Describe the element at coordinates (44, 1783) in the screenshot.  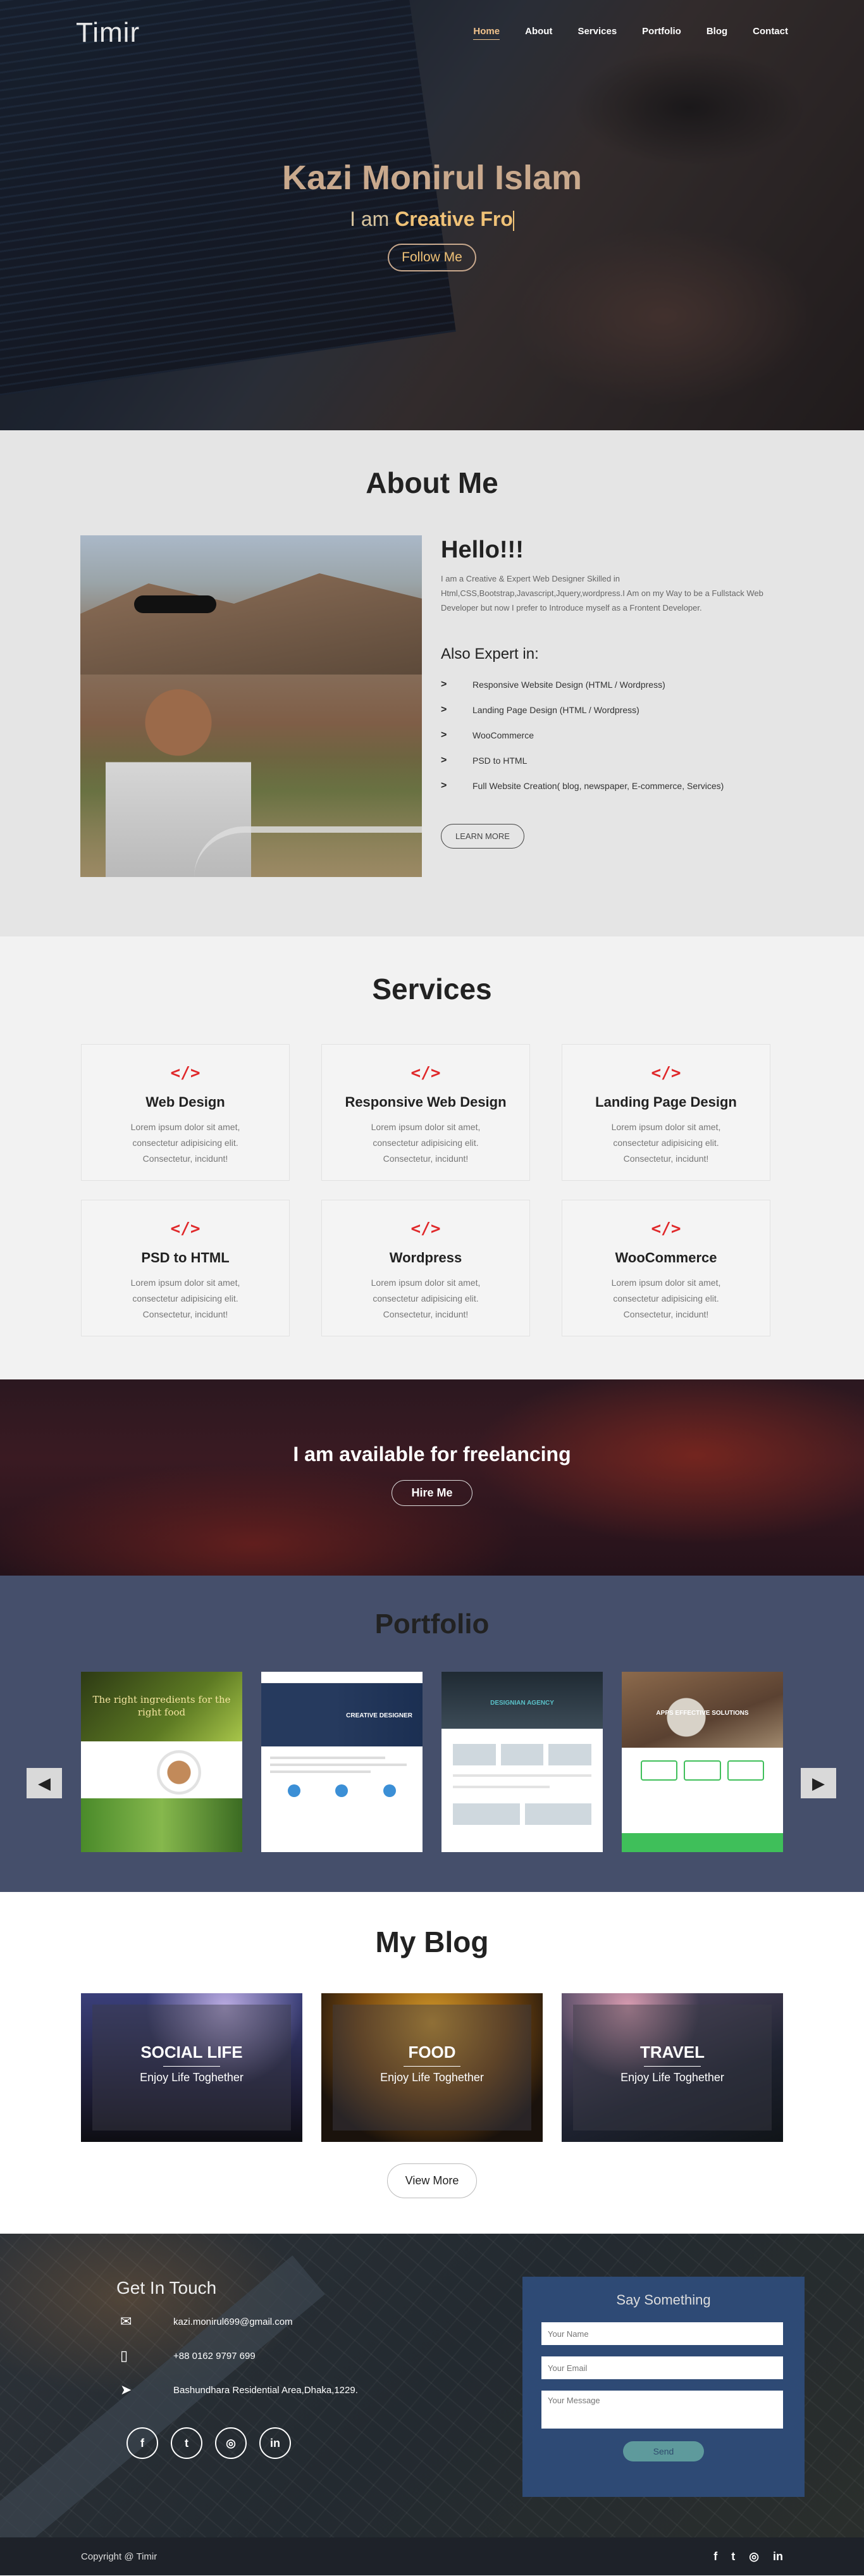
I see `prev-arrow-icon: ◀` at that location.